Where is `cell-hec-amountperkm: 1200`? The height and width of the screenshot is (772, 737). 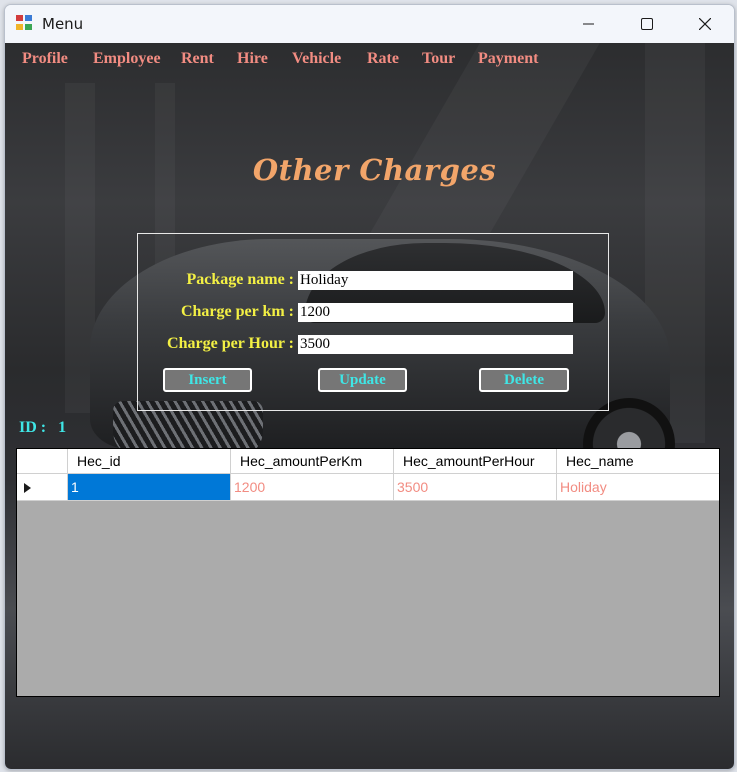
cell-hec-amountperkm: 1200 is located at coordinates (312, 487).